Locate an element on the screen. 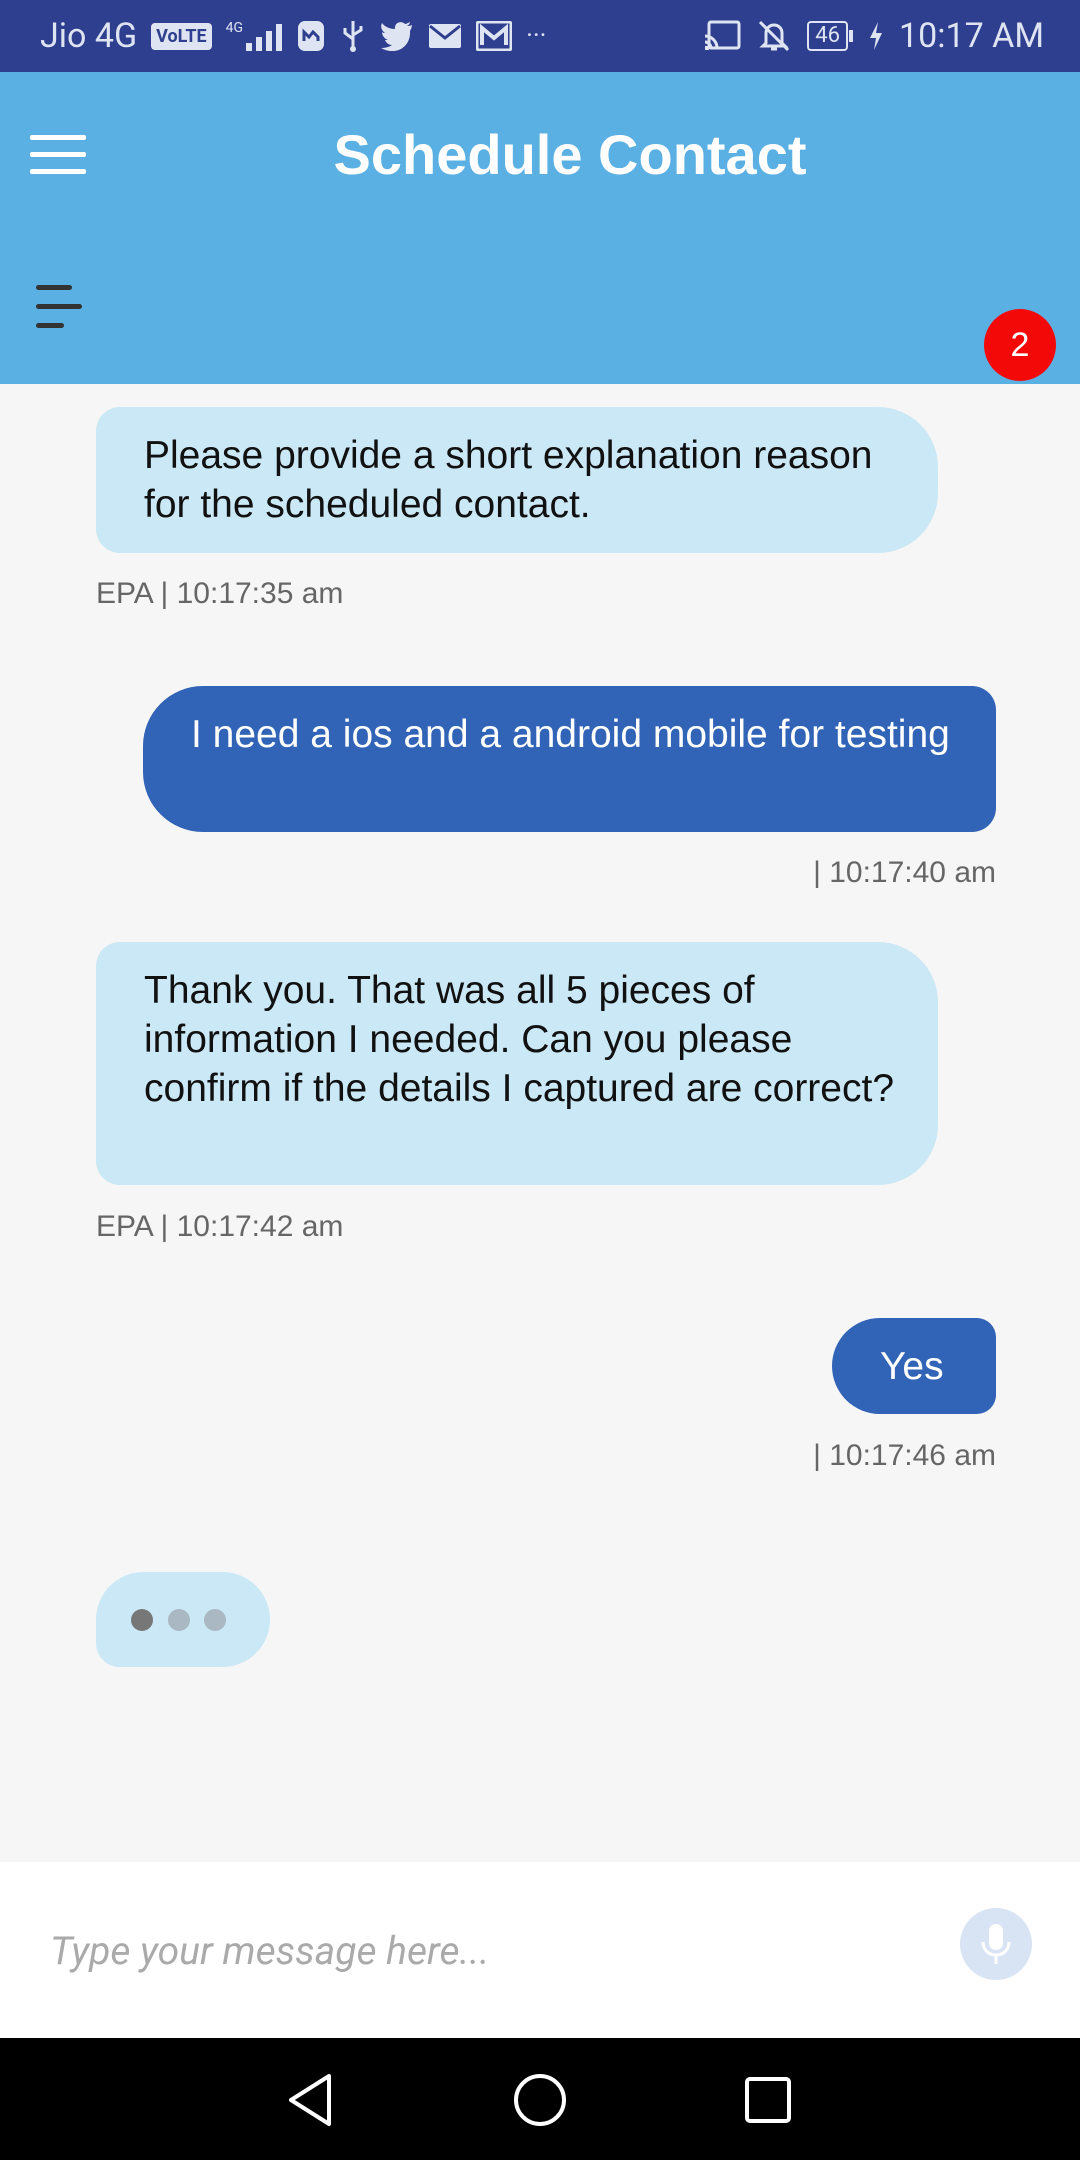 Image resolution: width=1080 pixels, height=2160 pixels. battery-level: 46 is located at coordinates (828, 36).